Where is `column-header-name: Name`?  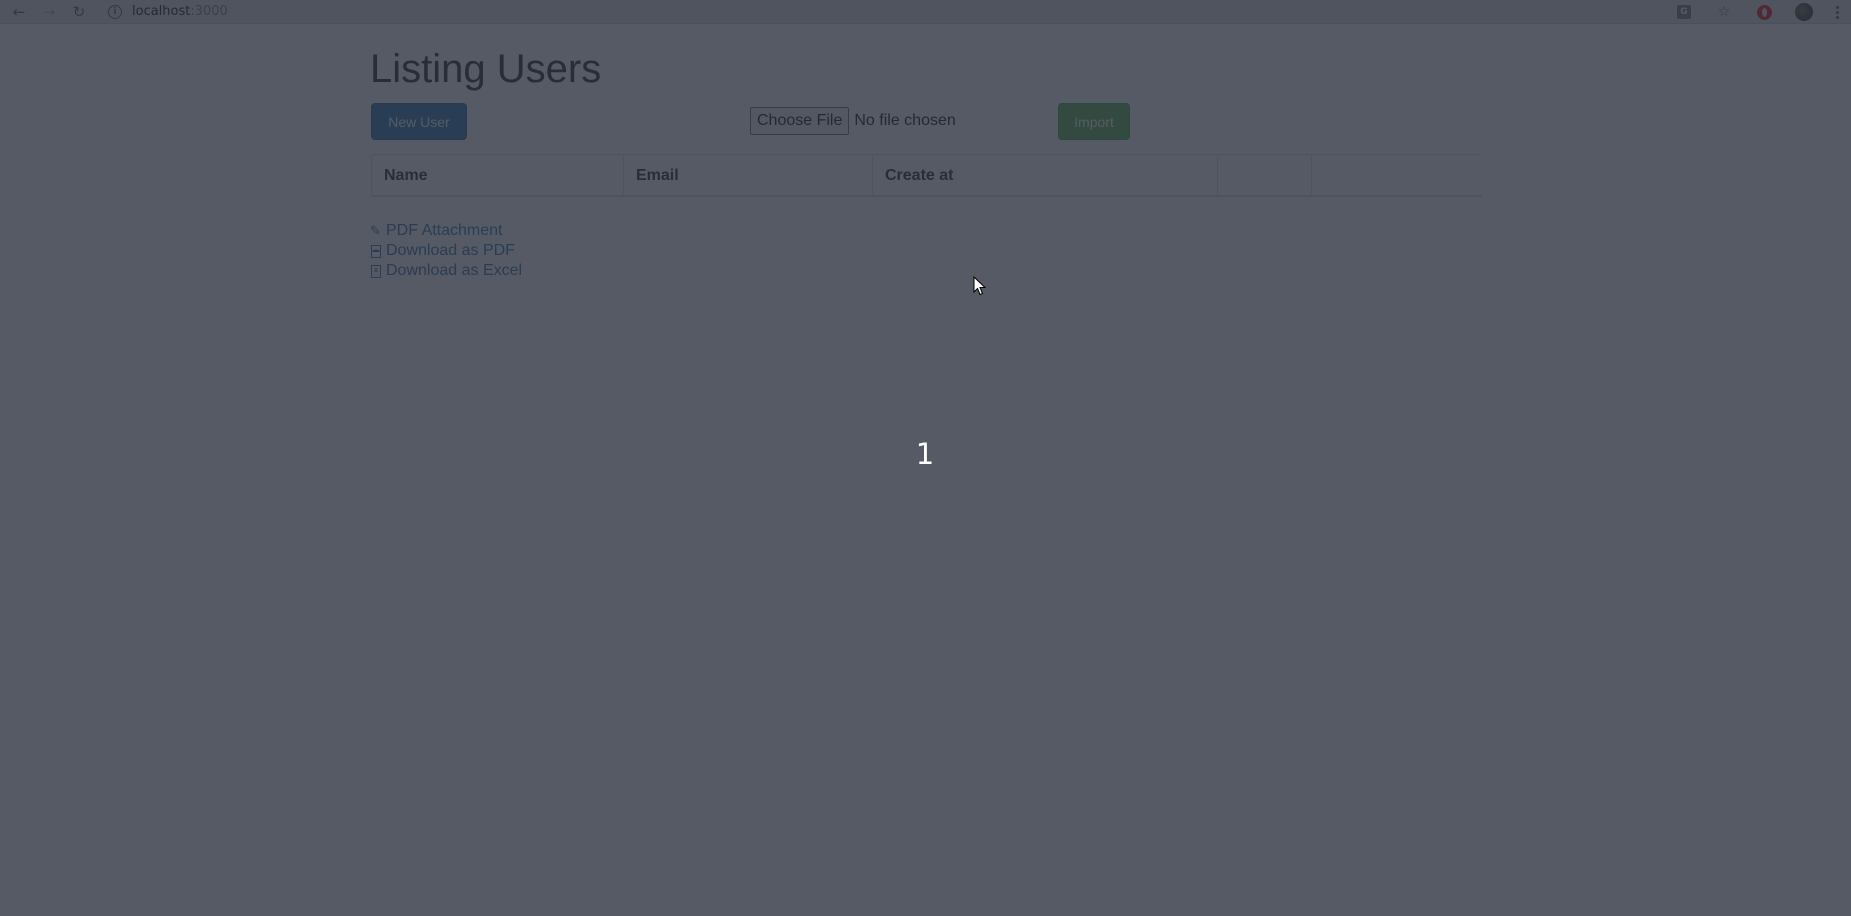 column-header-name: Name is located at coordinates (497, 175).